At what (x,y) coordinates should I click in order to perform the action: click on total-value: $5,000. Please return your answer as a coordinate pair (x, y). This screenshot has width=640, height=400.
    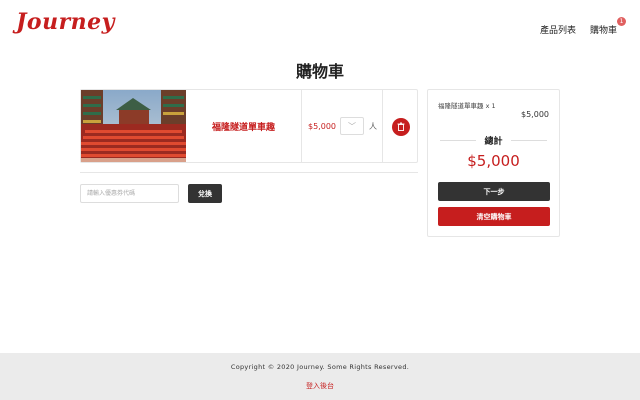
    Looking at the image, I should click on (493, 161).